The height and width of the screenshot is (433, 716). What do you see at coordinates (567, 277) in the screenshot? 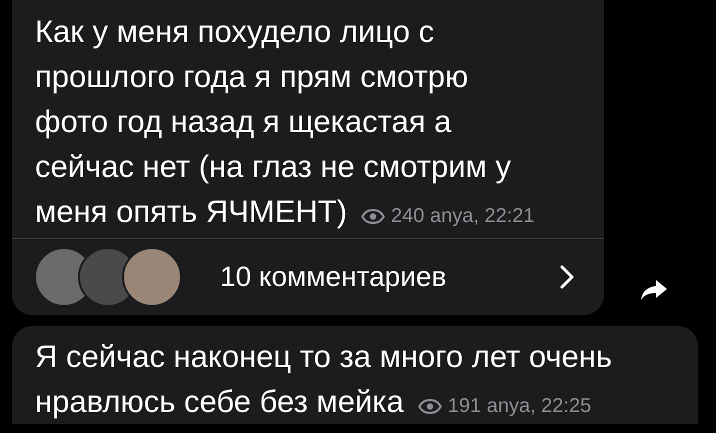
I see `chevron-right-icon` at bounding box center [567, 277].